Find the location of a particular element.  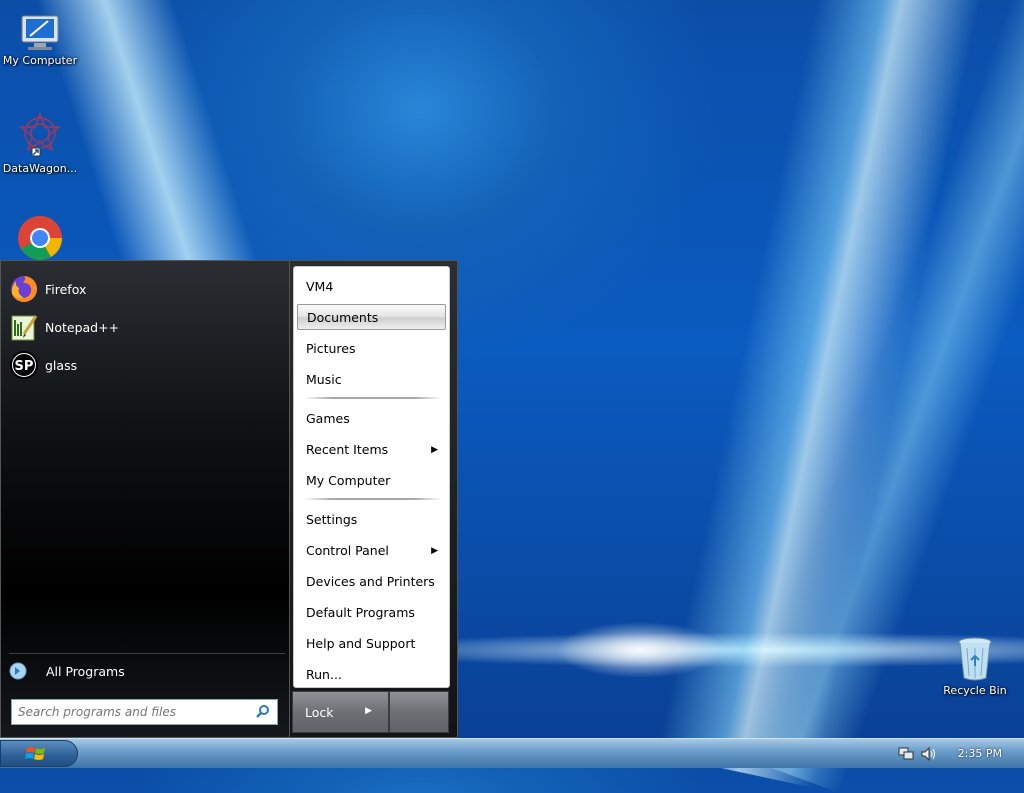

place-games: Games is located at coordinates (371, 419).